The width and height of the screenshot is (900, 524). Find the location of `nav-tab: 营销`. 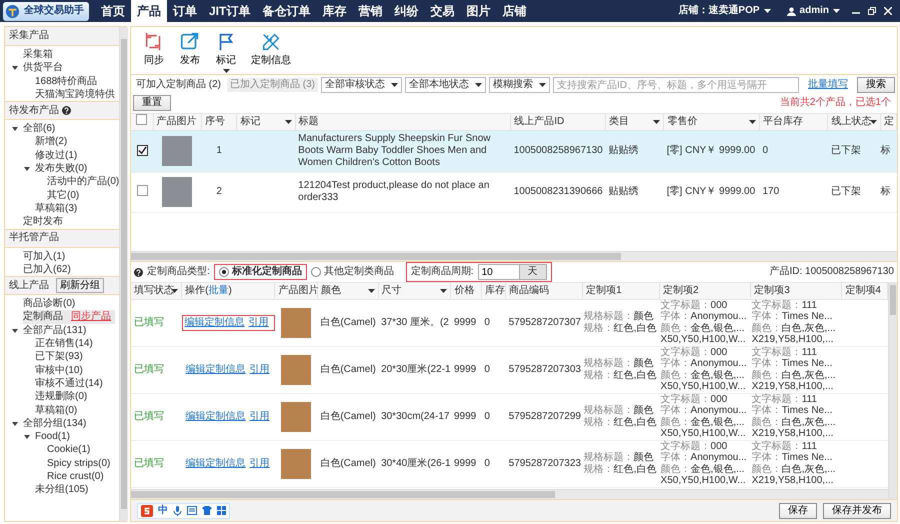

nav-tab: 营销 is located at coordinates (370, 11).